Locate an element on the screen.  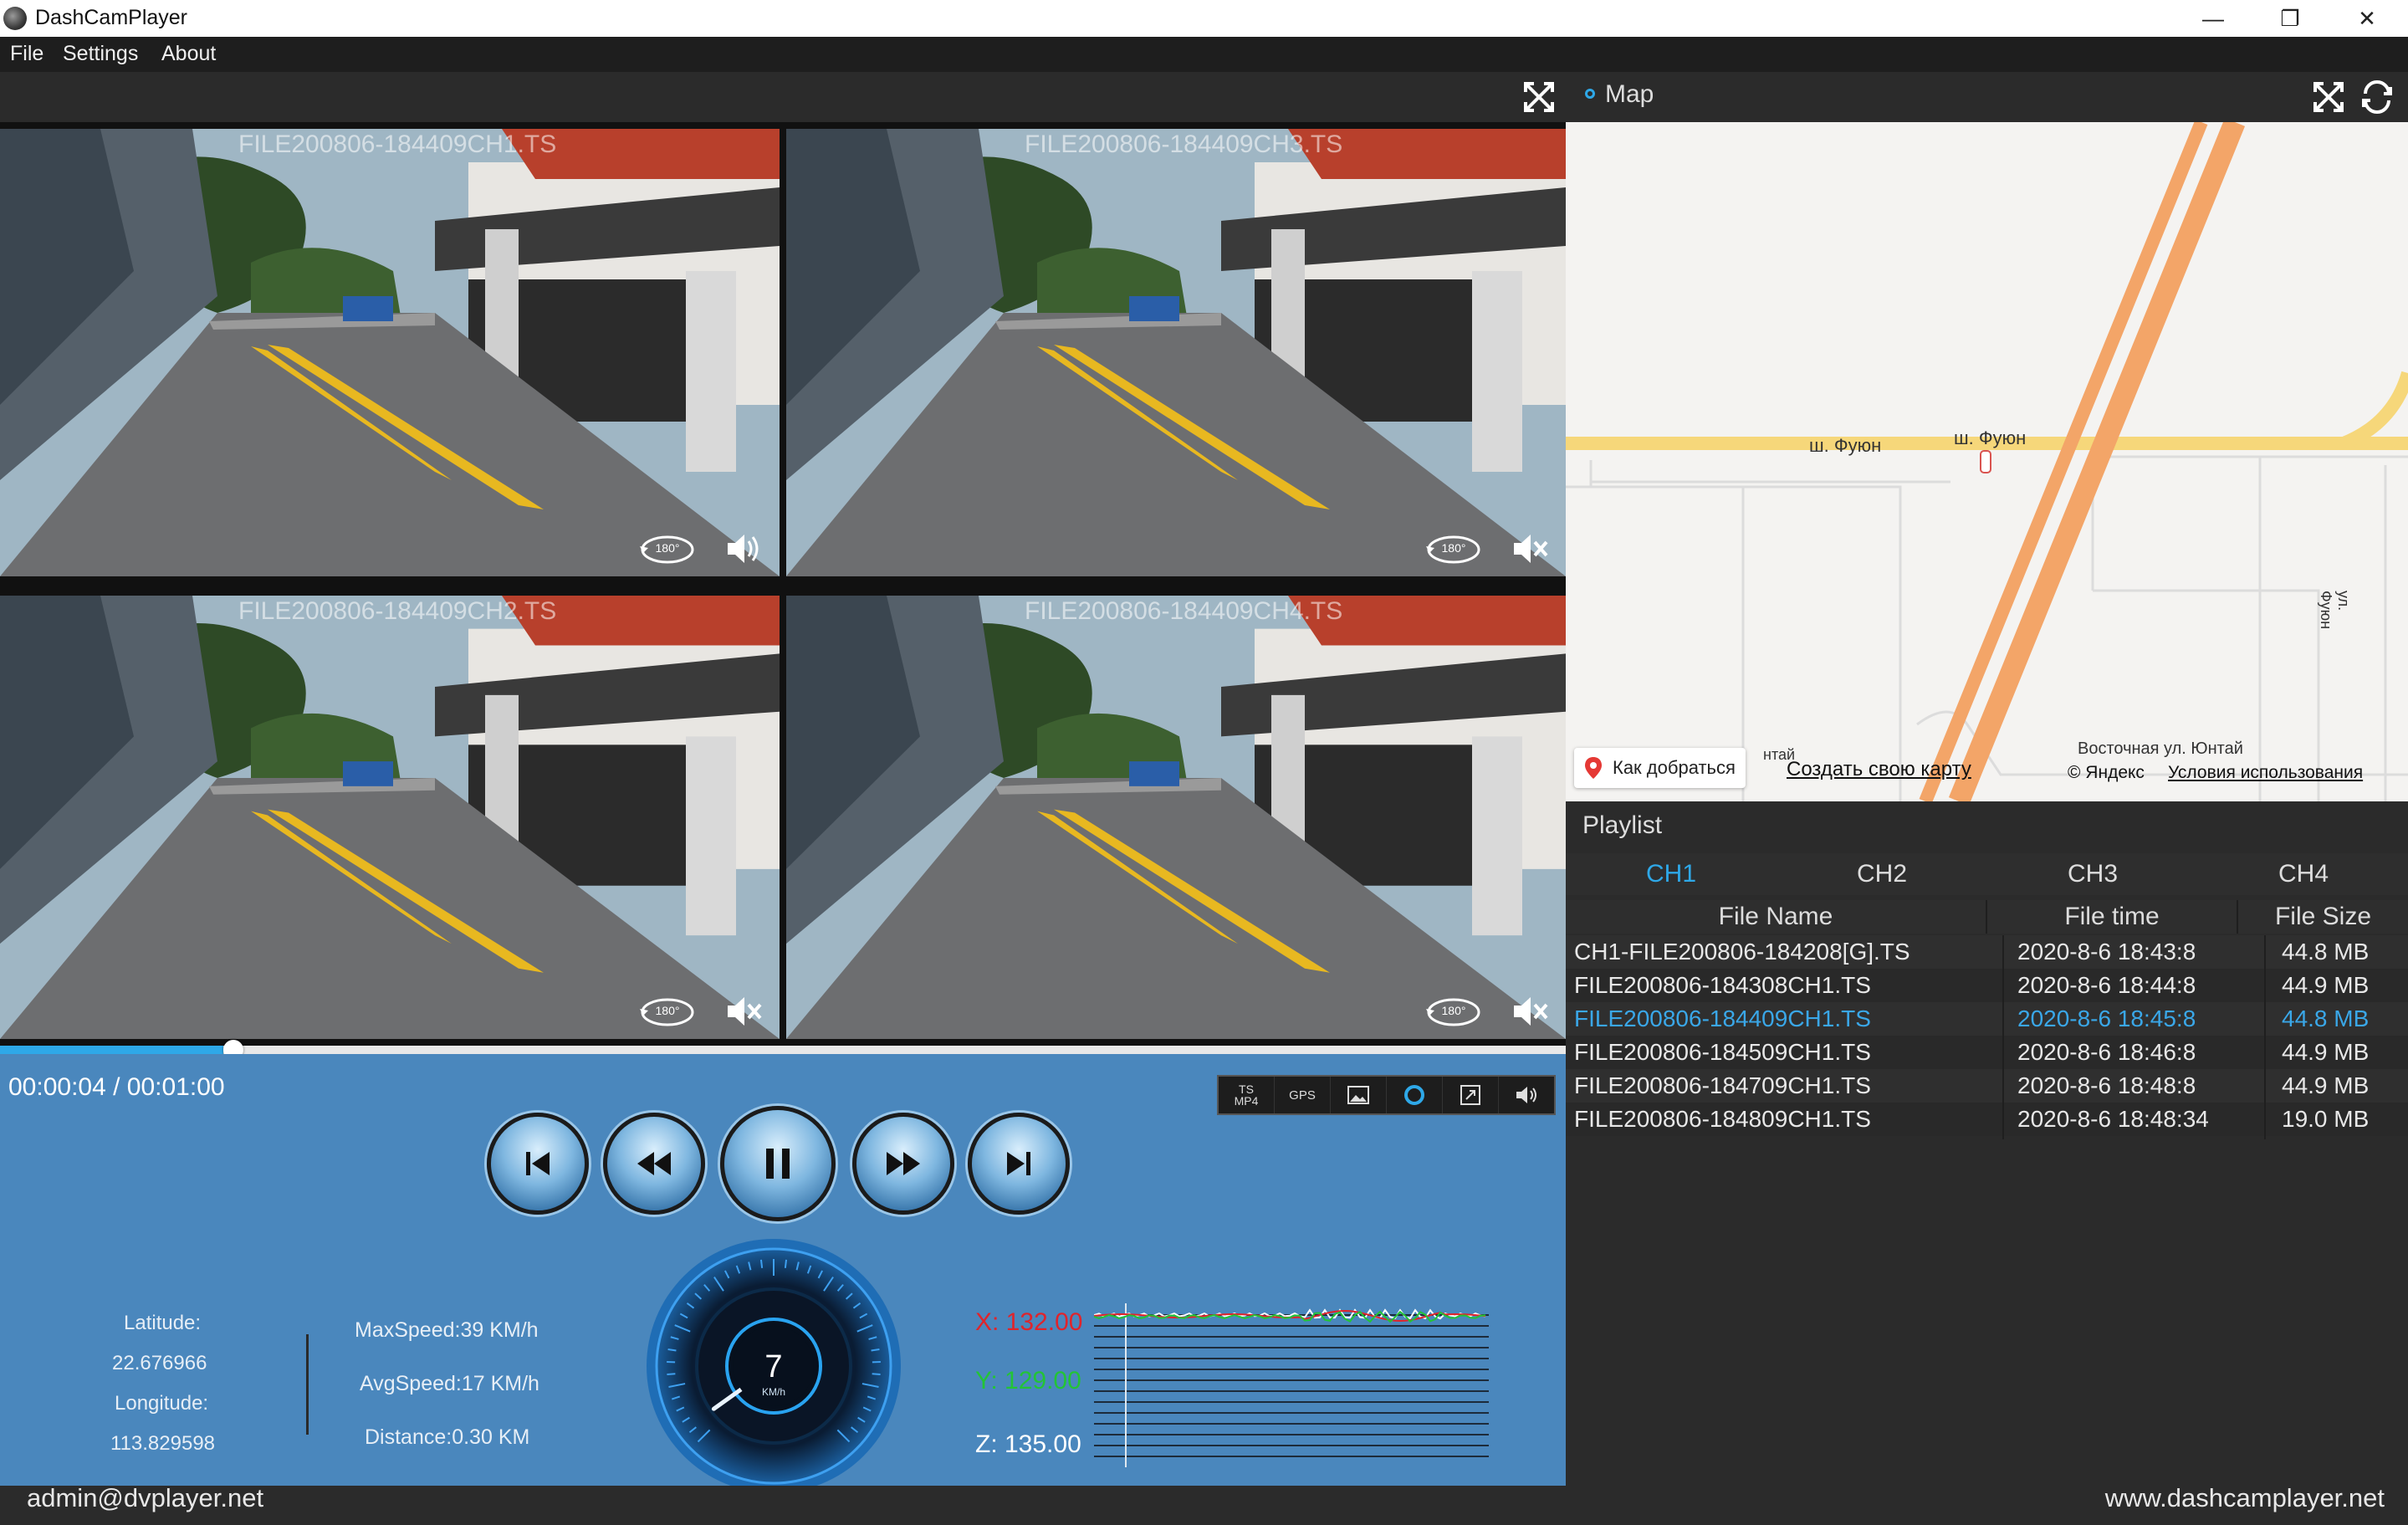
volume-icon is located at coordinates (743, 549).